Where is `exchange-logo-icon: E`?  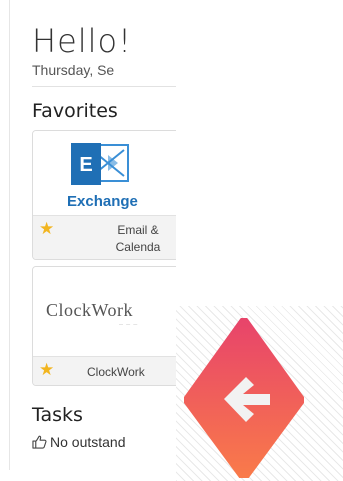 exchange-logo-icon: E is located at coordinates (100, 164).